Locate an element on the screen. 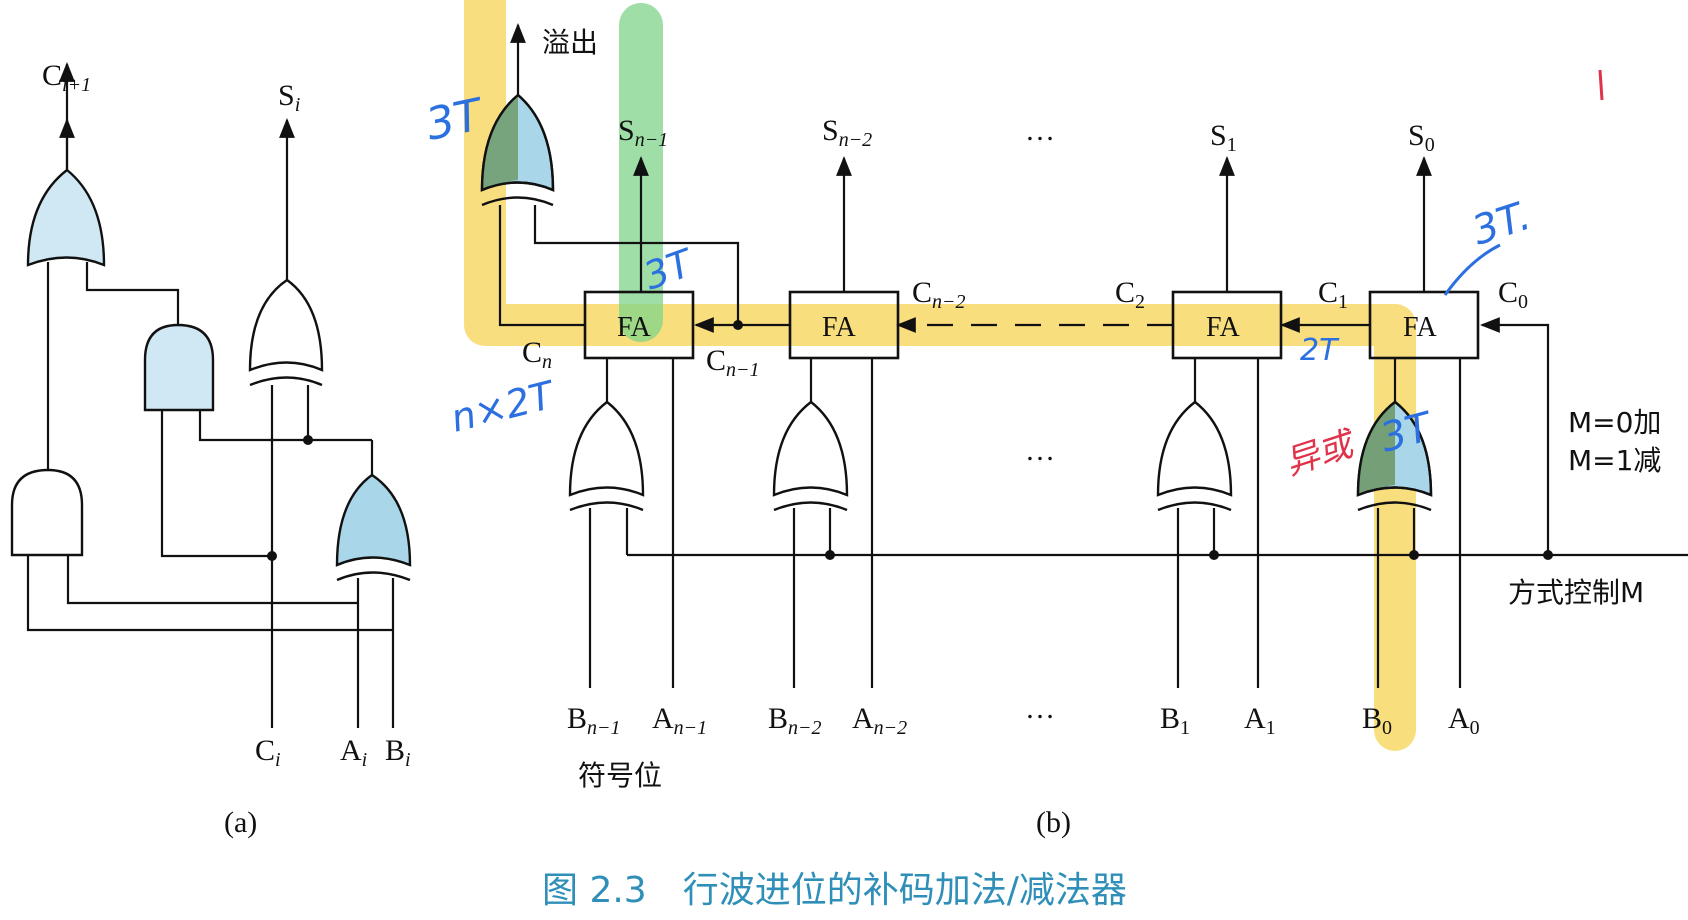 This screenshot has width=1688, height=920. label-ai: Ai is located at coordinates (353, 752).